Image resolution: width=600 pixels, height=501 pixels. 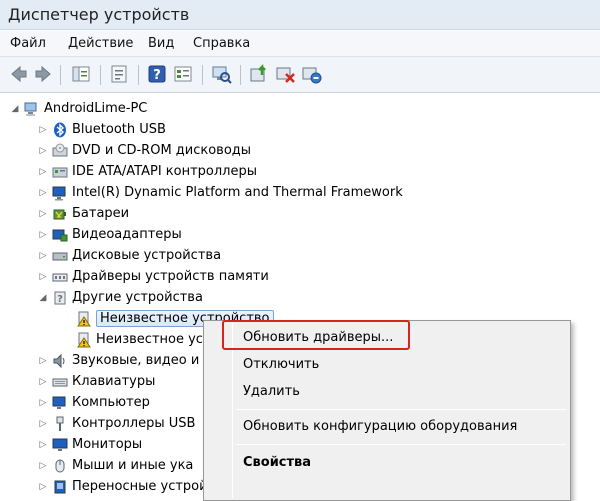 I want to click on usb-controller-icon, so click(x=60, y=423).